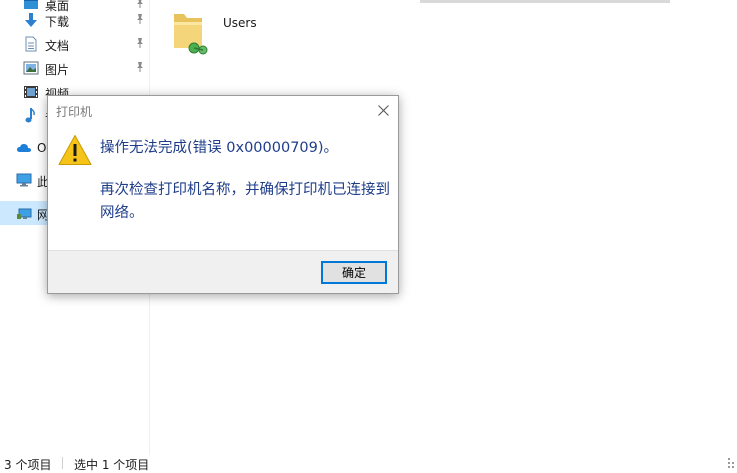 The height and width of the screenshot is (473, 737). I want to click on nav-item-downloads: 下载, so click(75, 20).